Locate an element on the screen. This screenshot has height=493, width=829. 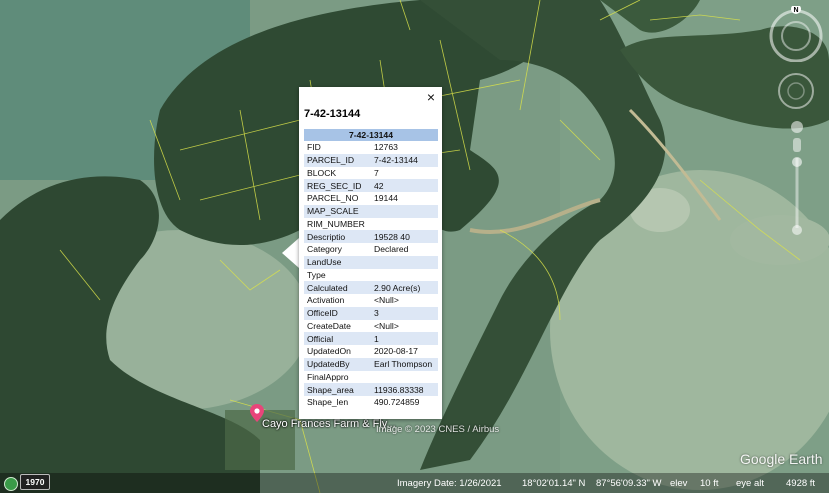
table-row: FinalAppro is located at coordinates (371, 377).